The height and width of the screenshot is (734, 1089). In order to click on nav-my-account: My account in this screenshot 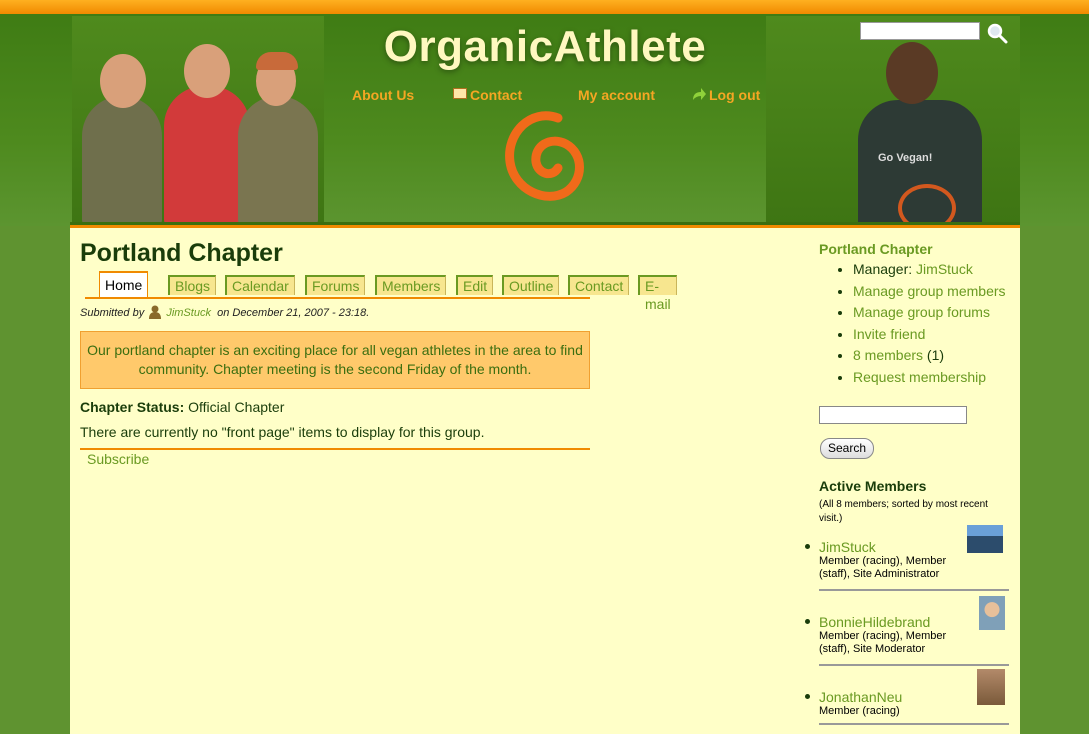, I will do `click(616, 95)`.